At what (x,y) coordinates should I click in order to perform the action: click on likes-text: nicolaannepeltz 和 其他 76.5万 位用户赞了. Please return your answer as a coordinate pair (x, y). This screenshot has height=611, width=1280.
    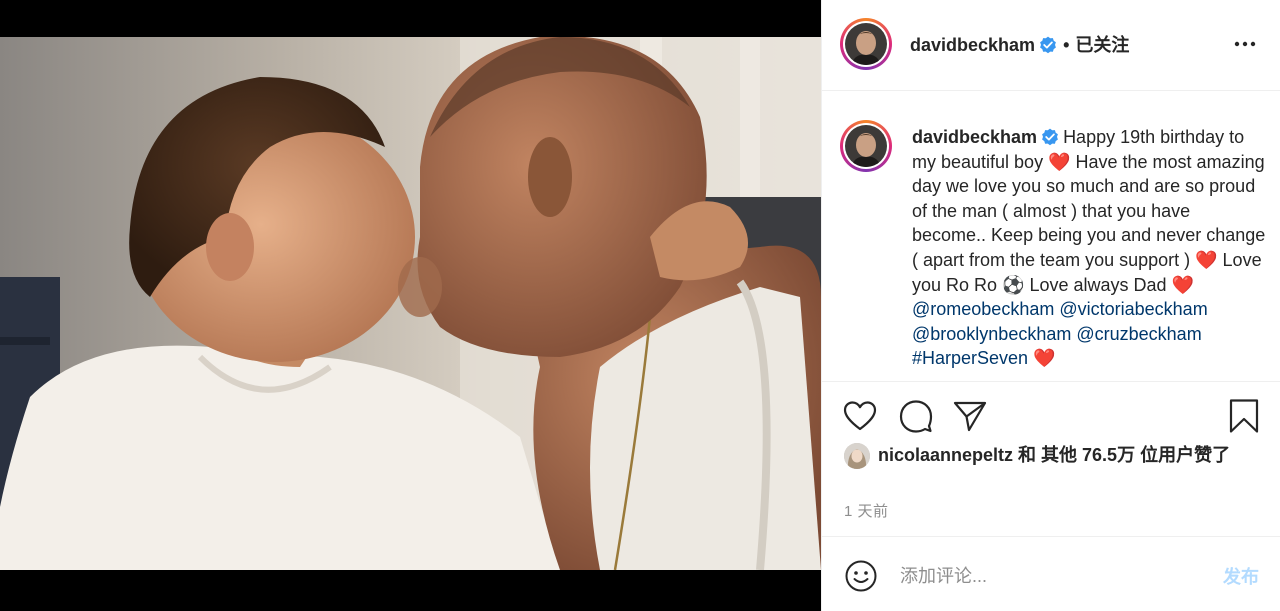
    Looking at the image, I should click on (1068, 455).